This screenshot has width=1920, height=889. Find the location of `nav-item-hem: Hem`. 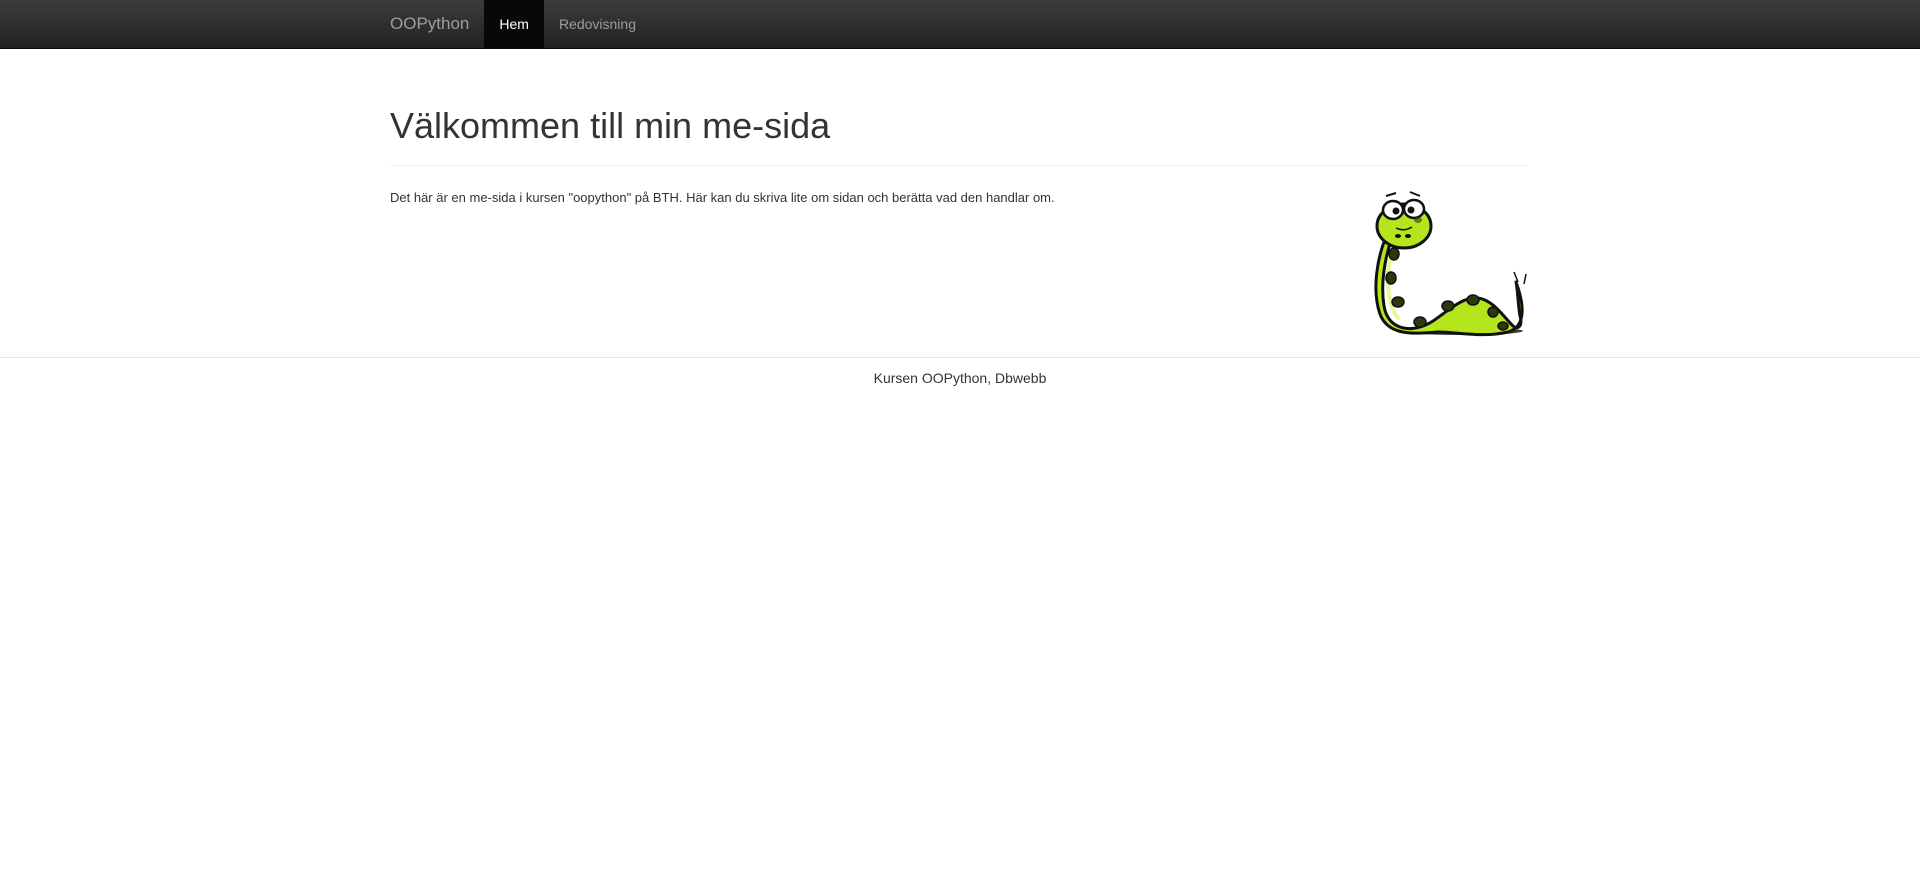

nav-item-hem: Hem is located at coordinates (514, 24).